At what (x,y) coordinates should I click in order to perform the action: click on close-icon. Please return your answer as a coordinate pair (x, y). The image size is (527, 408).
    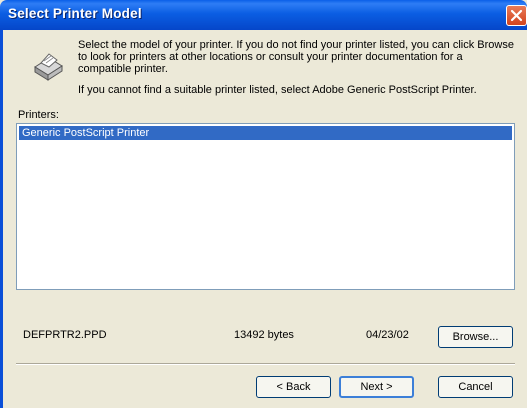
    Looking at the image, I should click on (516, 15).